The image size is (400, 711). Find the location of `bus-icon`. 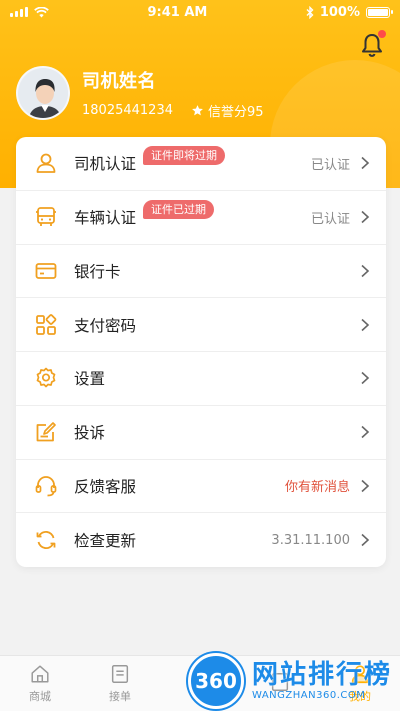

bus-icon is located at coordinates (46, 217).